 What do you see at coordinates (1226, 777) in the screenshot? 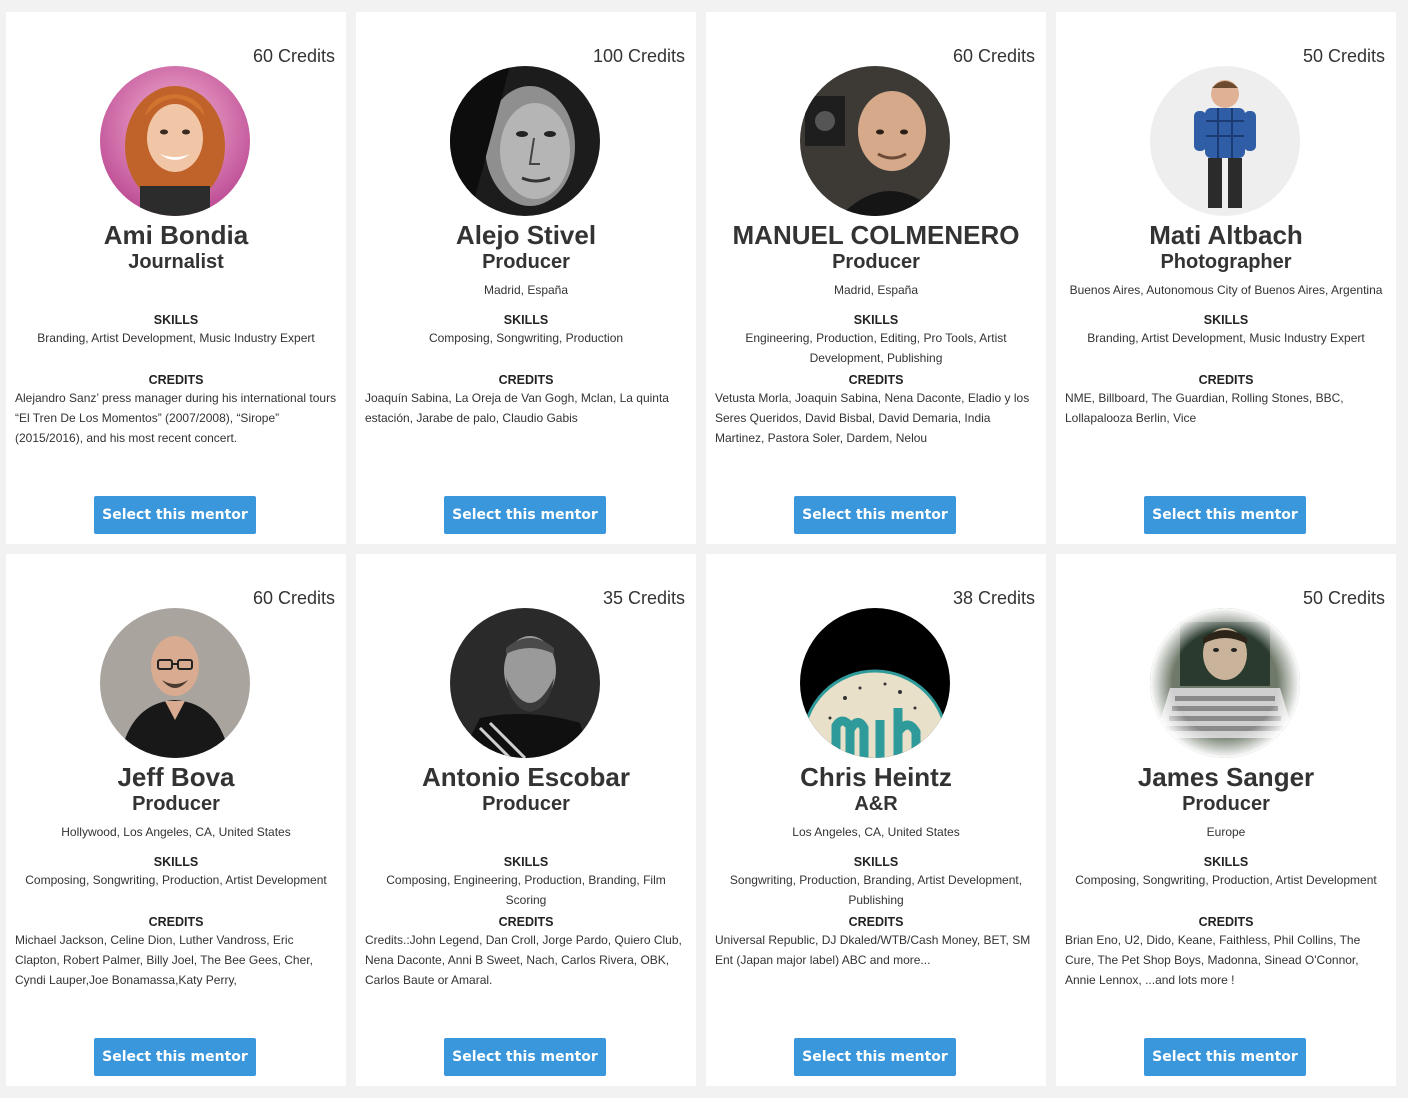
I see `mentor-name: James Sanger` at bounding box center [1226, 777].